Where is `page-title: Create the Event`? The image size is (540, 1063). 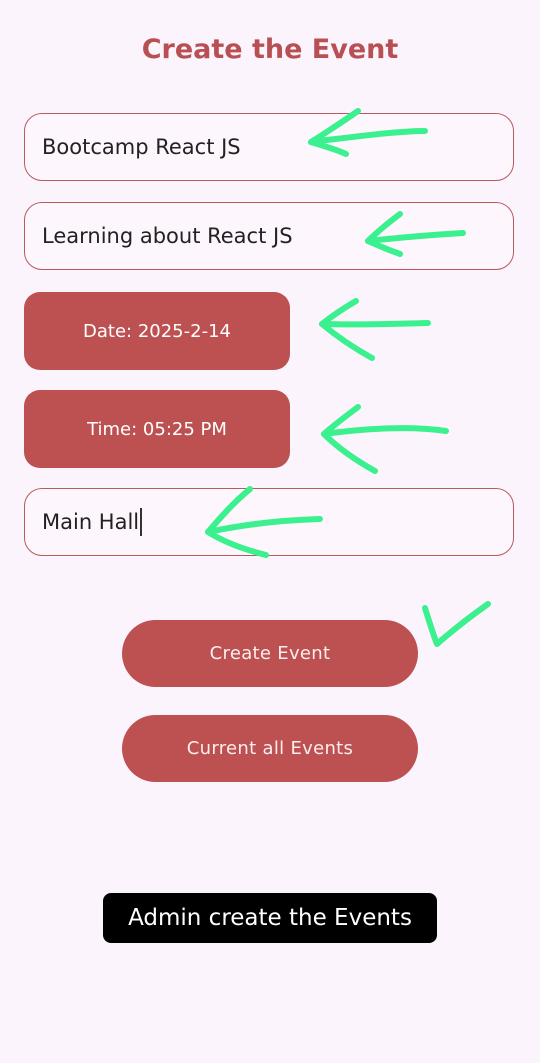
page-title: Create the Event is located at coordinates (270, 49).